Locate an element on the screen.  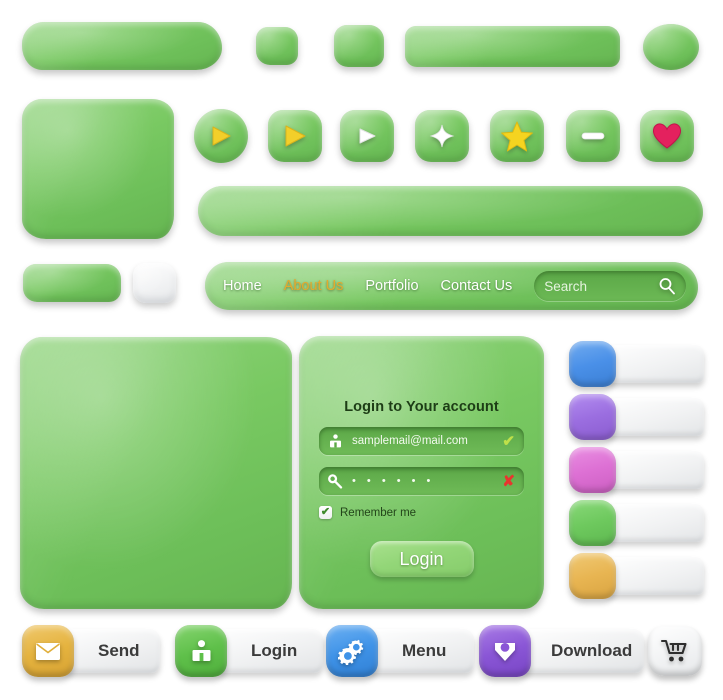
key-icon is located at coordinates (335, 481).